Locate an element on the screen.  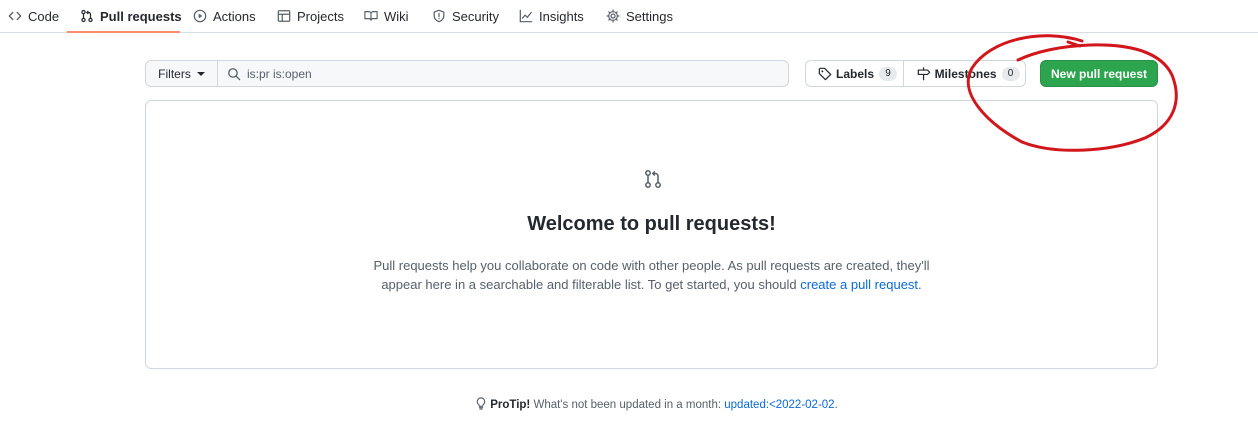
tab-actions: Actions is located at coordinates (224, 16).